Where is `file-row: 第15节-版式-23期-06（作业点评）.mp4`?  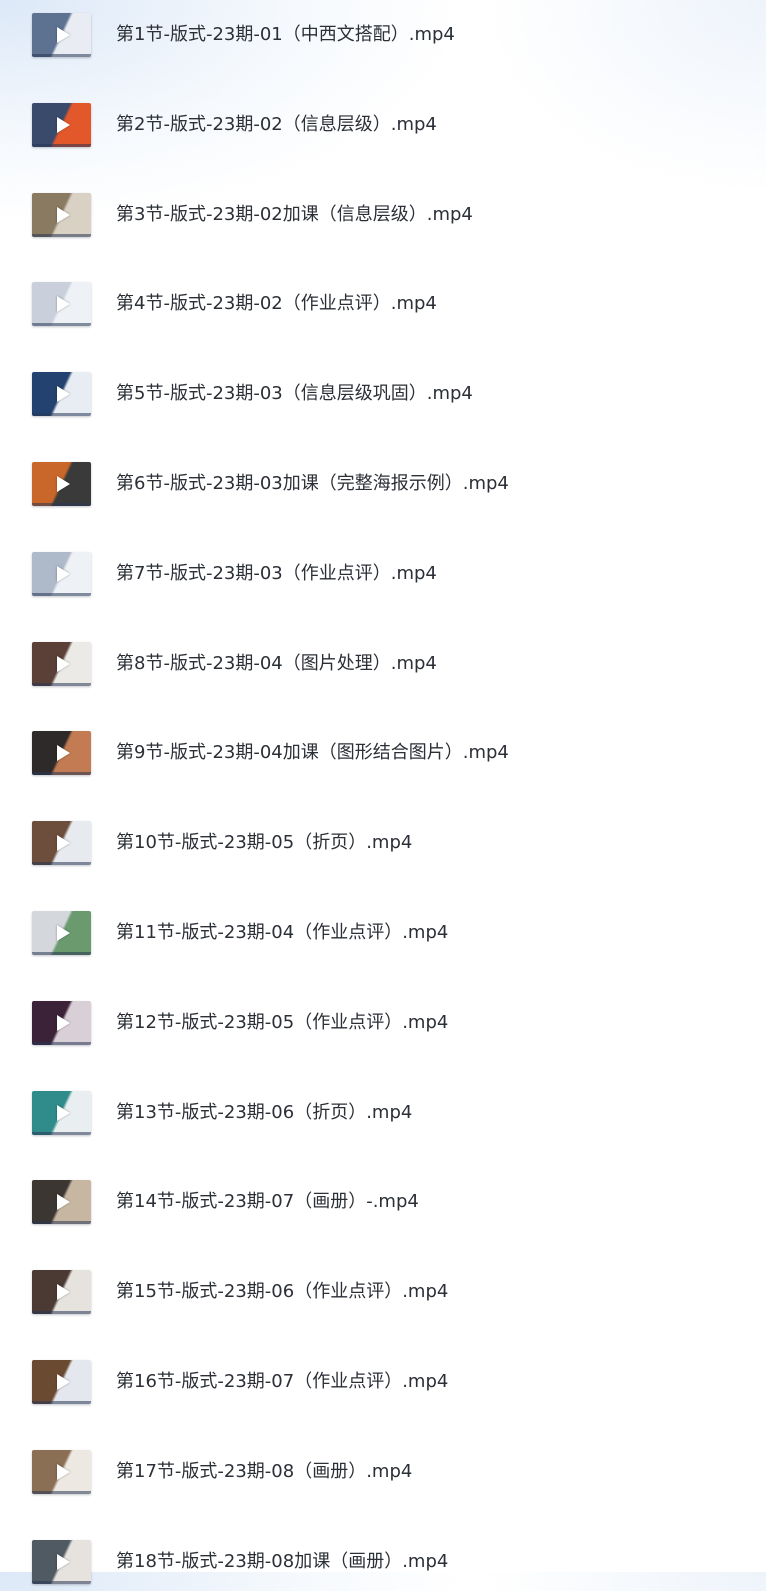
file-row: 第15节-版式-23期-06（作业点评）.mp4 is located at coordinates (383, 1291).